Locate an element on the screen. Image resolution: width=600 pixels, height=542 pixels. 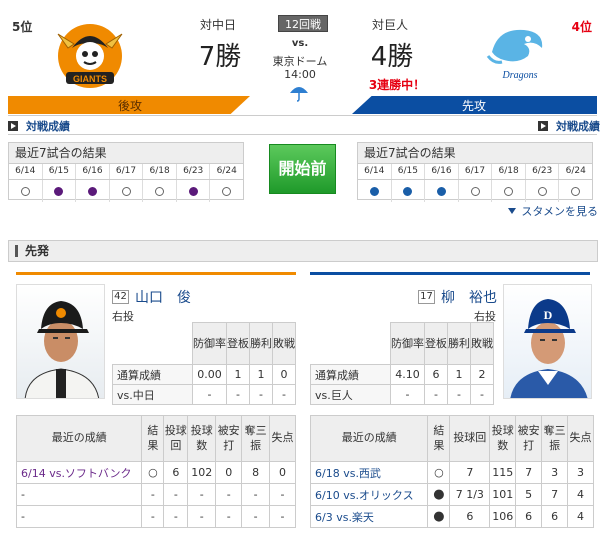
dragons-logo: Dragons is located at coordinates (517, 53).